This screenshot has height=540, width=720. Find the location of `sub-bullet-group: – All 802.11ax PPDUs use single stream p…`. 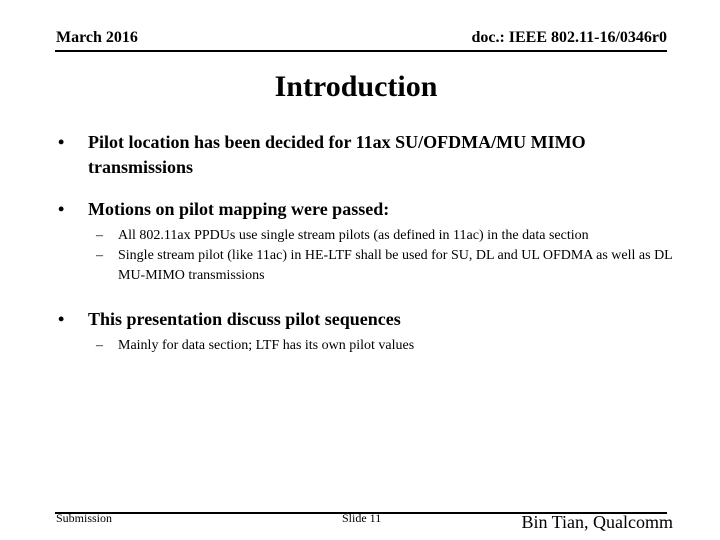

sub-bullet-group: – All 802.11ax PPDUs use single stream p… is located at coordinates (368, 256).